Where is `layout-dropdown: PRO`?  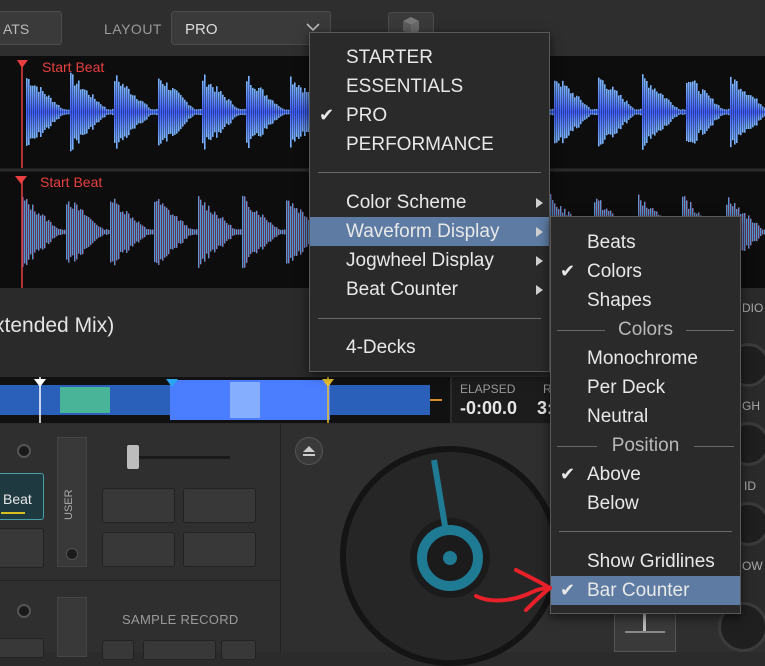
layout-dropdown: PRO is located at coordinates (251, 28).